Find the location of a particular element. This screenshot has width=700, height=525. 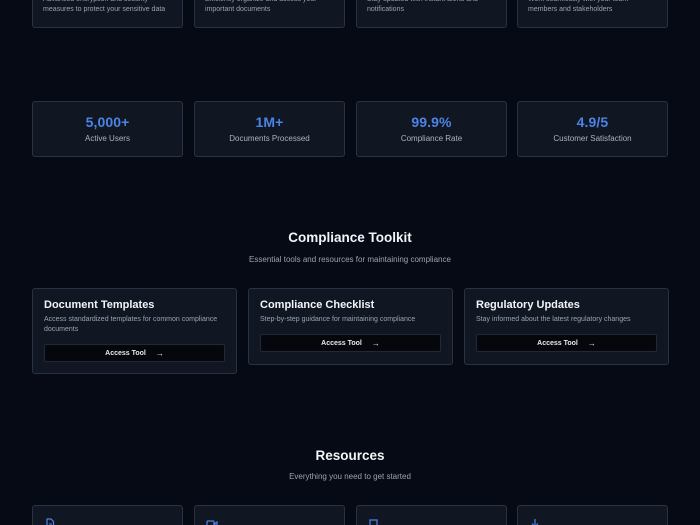

stat-card-active-users: 5,000+ Active Users is located at coordinates (107, 129).